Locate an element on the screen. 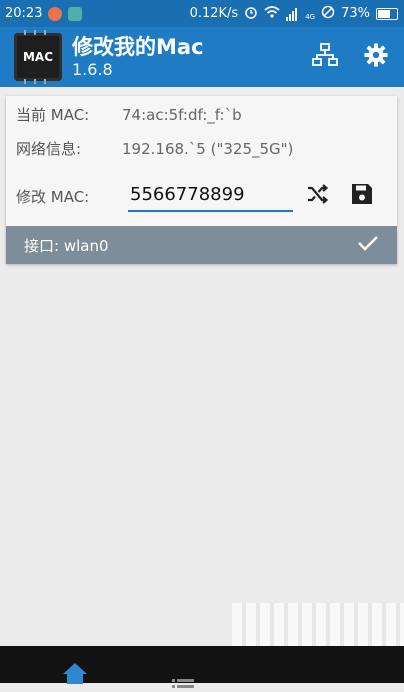  app-icon is located at coordinates (75, 13).